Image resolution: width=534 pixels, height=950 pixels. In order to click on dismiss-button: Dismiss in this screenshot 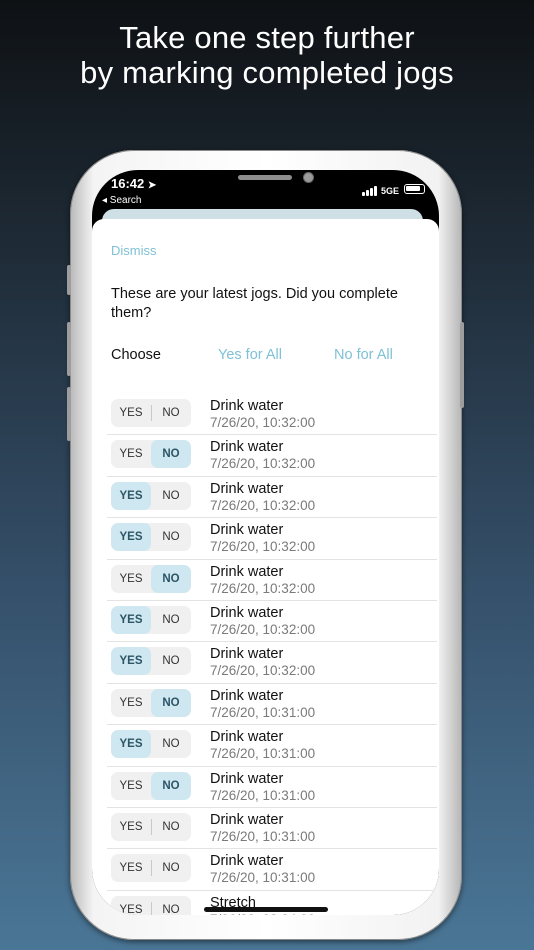, I will do `click(134, 250)`.